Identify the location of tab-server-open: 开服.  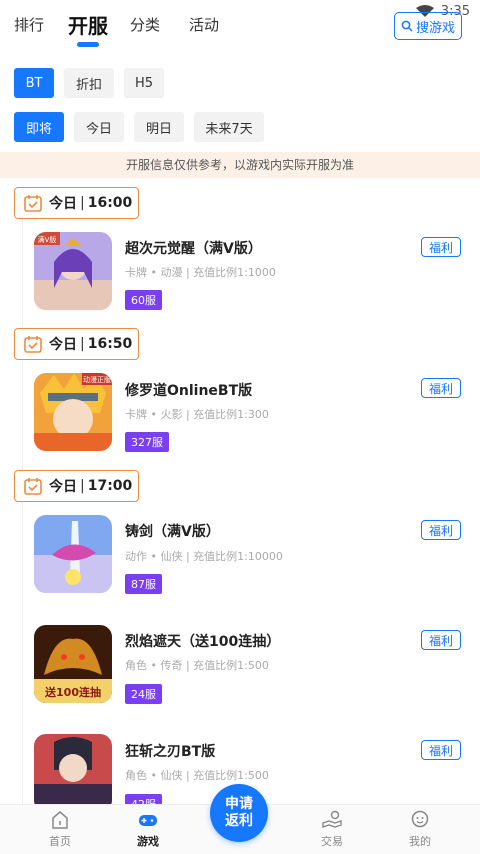
(88, 24).